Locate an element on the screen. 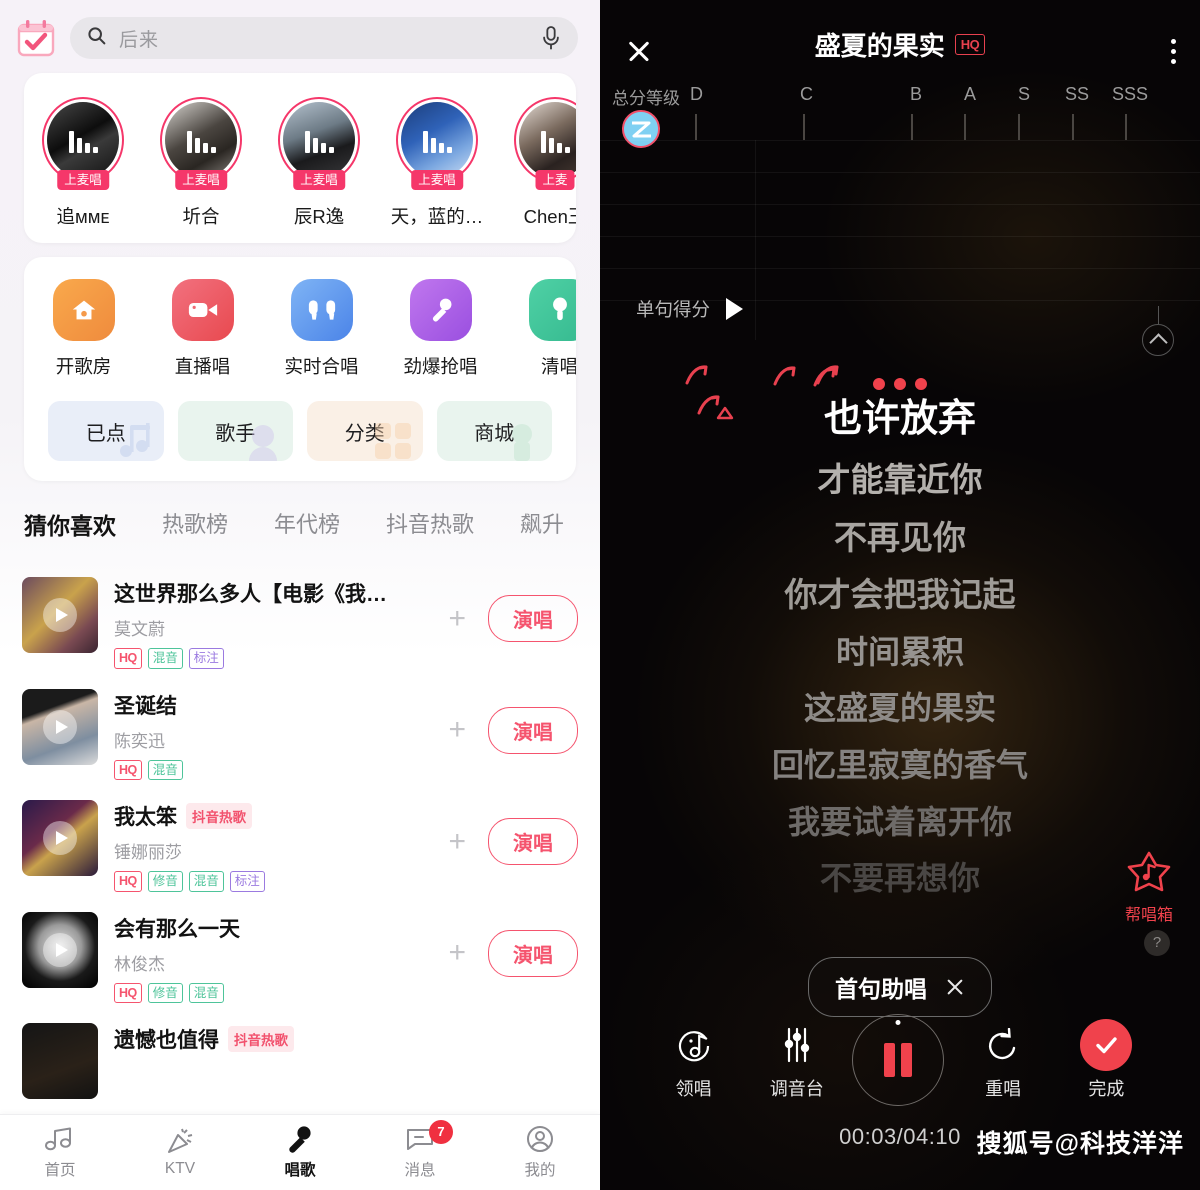  live-user-item: 上麦唱 追ᴍᴍᴇ is located at coordinates (83, 163).